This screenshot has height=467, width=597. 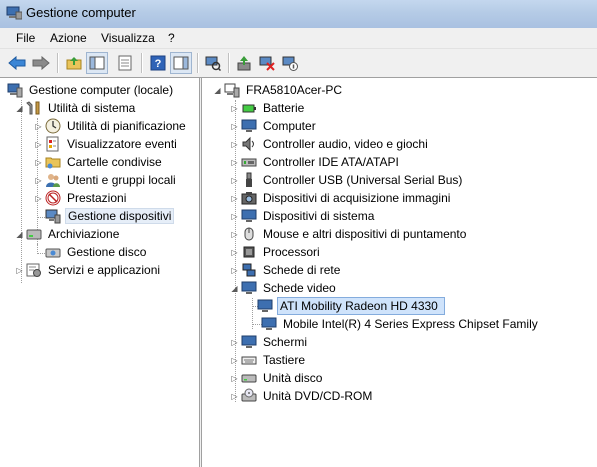 I want to click on tree-item-services: ▷ Servizi e applicazioni, so click(x=88, y=270).